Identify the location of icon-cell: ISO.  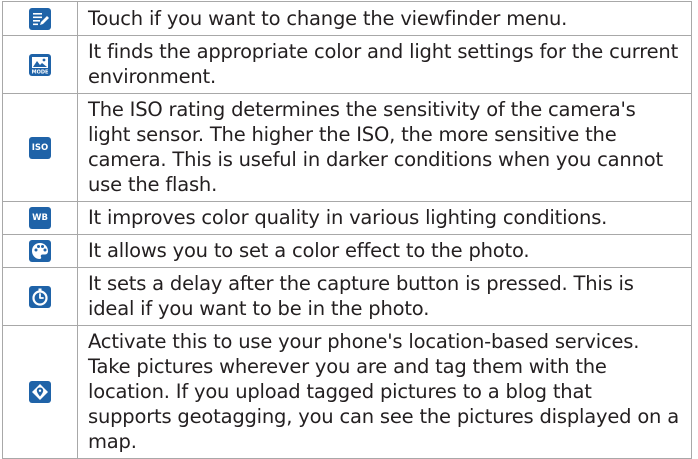
(40, 147).